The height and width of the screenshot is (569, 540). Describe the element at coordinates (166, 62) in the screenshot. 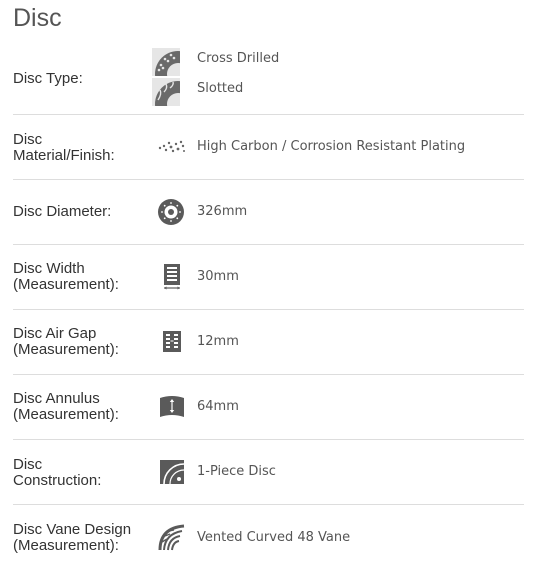

I see `cross-drilled-disc-icon` at that location.